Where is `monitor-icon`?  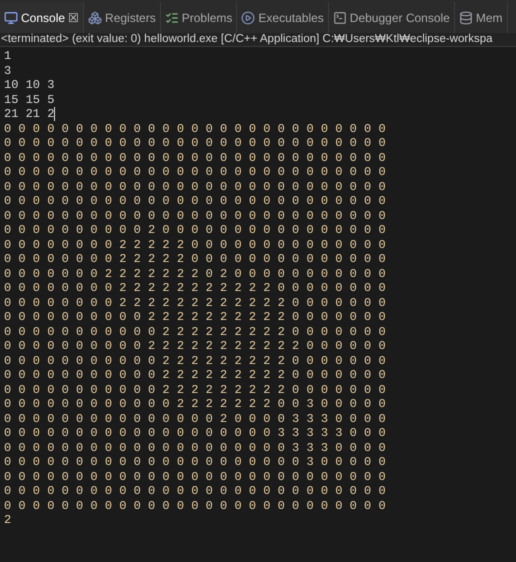
monitor-icon is located at coordinates (11, 17).